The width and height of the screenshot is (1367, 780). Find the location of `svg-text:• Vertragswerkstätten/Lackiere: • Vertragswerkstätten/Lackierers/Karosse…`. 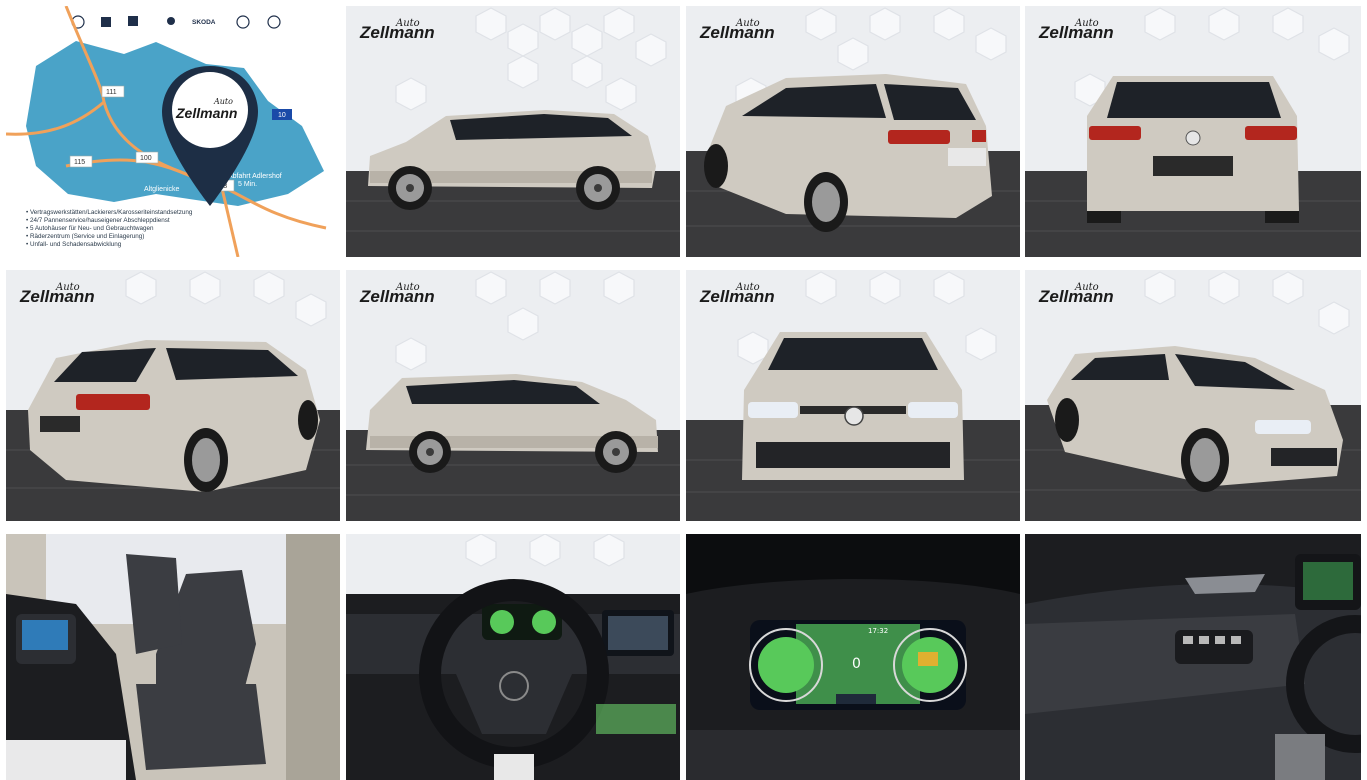

svg-text:• Vertragswerkstätten/Lackiere: • Vertragswerkstätten/Lackierers/Karosse… is located at coordinates (109, 212).